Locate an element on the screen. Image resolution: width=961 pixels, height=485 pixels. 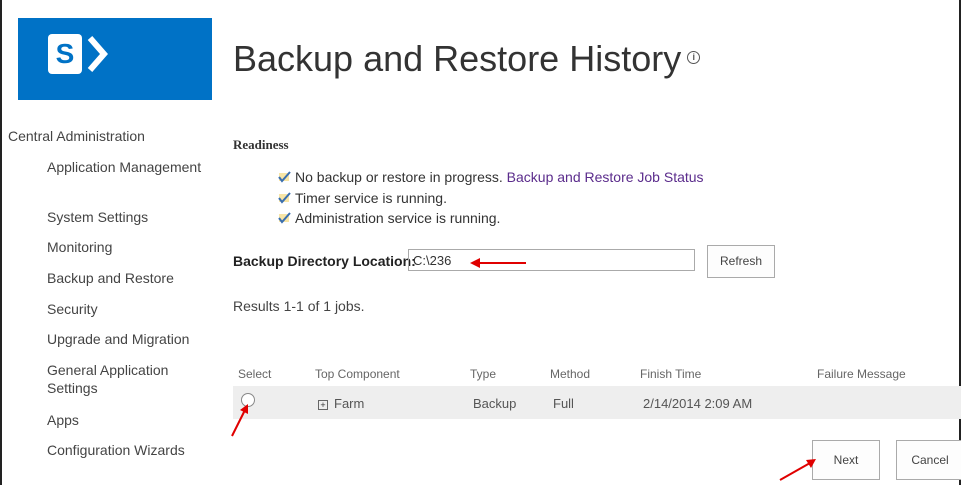
nav-item-application-management: Application Management is located at coordinates (127, 167).